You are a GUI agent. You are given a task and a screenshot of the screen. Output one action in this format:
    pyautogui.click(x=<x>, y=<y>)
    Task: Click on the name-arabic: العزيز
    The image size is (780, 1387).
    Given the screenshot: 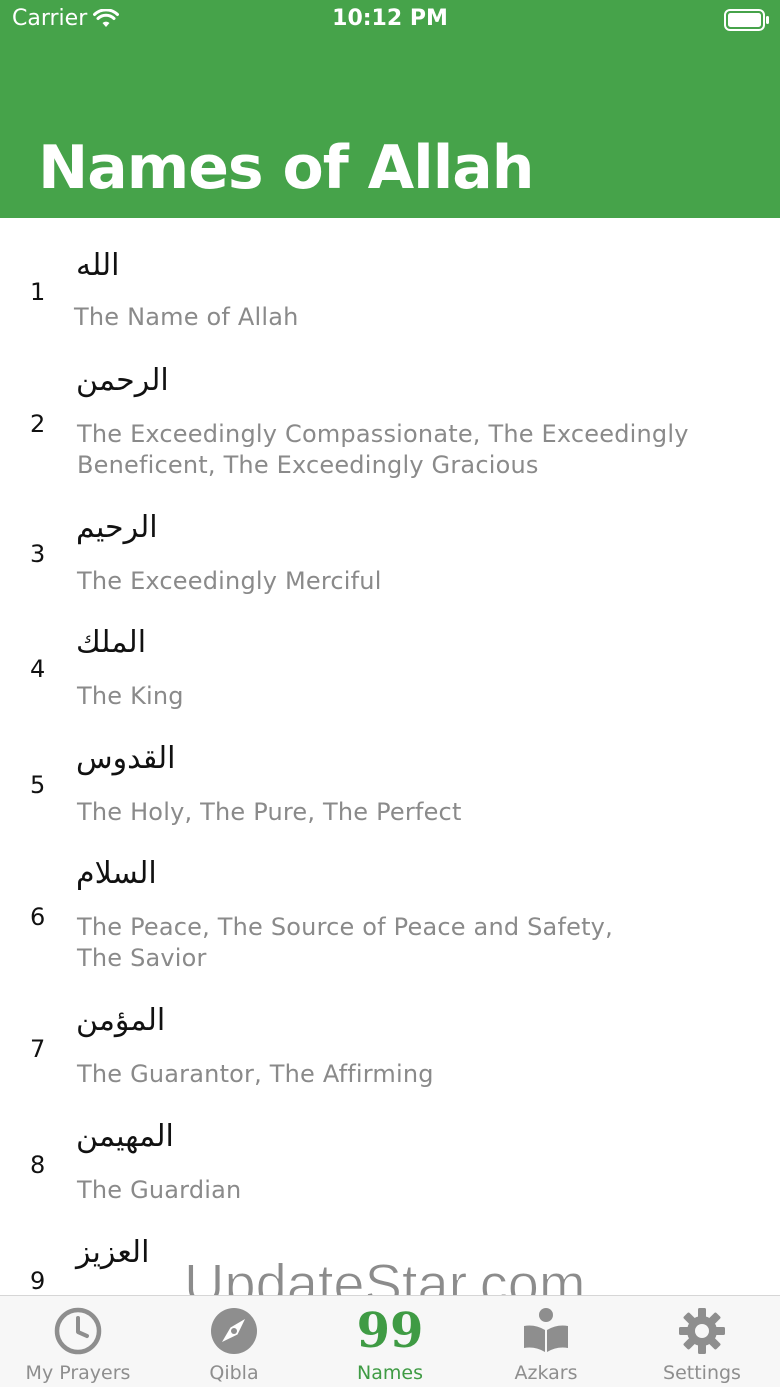 What is the action you would take?
    pyautogui.click(x=113, y=1252)
    